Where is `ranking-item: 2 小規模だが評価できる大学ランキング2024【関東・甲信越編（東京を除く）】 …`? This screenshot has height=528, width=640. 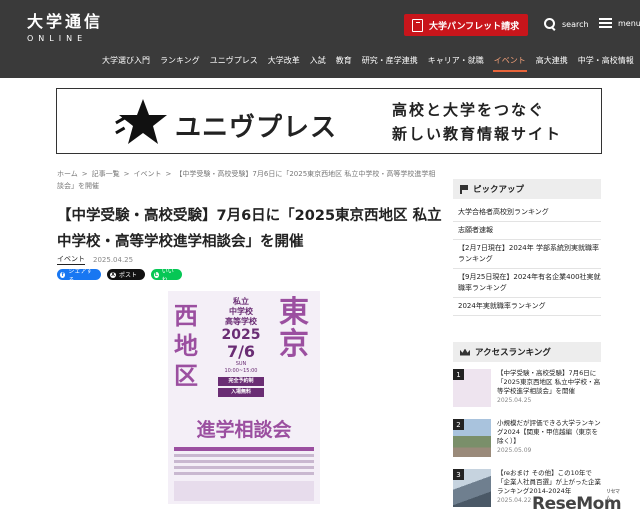 ranking-item: 2 小規模だが評価できる大学ランキング2024【関東・甲信越編（東京を除く）】 … is located at coordinates (527, 441).